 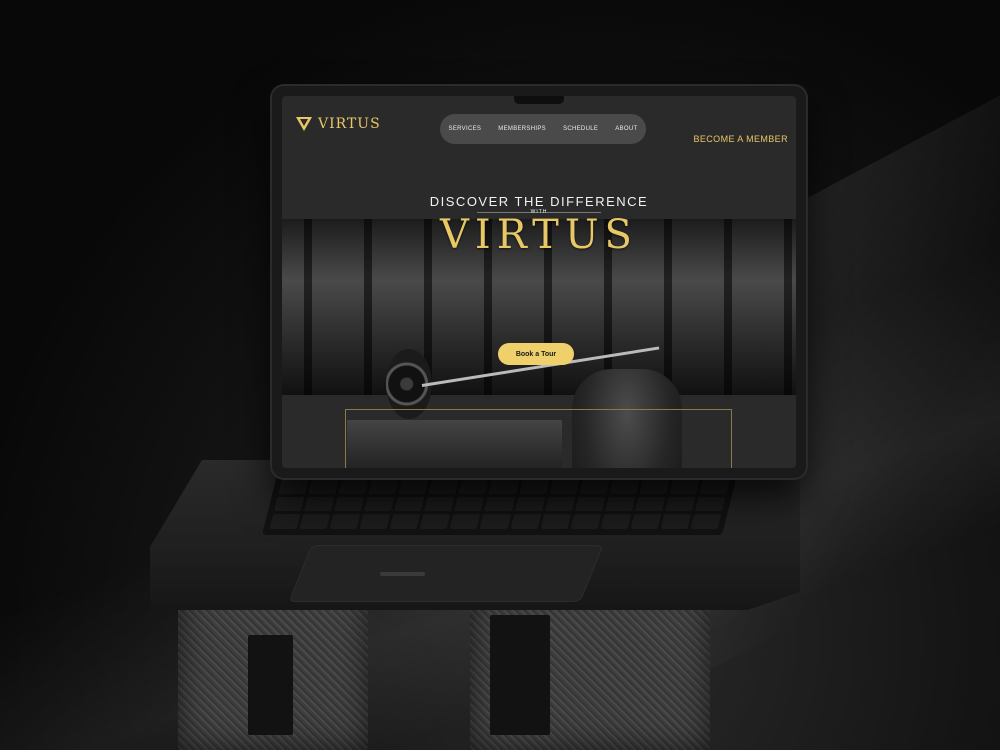 I want to click on virtus-logo-icon, so click(x=304, y=124).